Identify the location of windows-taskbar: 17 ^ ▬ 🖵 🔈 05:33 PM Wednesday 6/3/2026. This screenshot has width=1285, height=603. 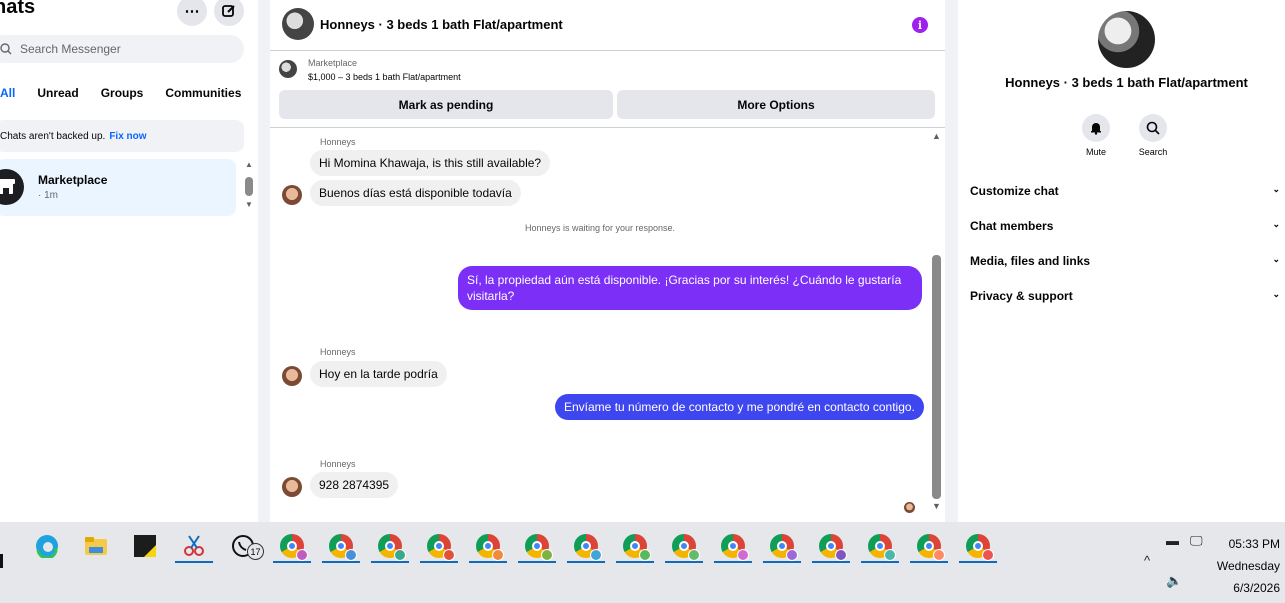
(642, 562).